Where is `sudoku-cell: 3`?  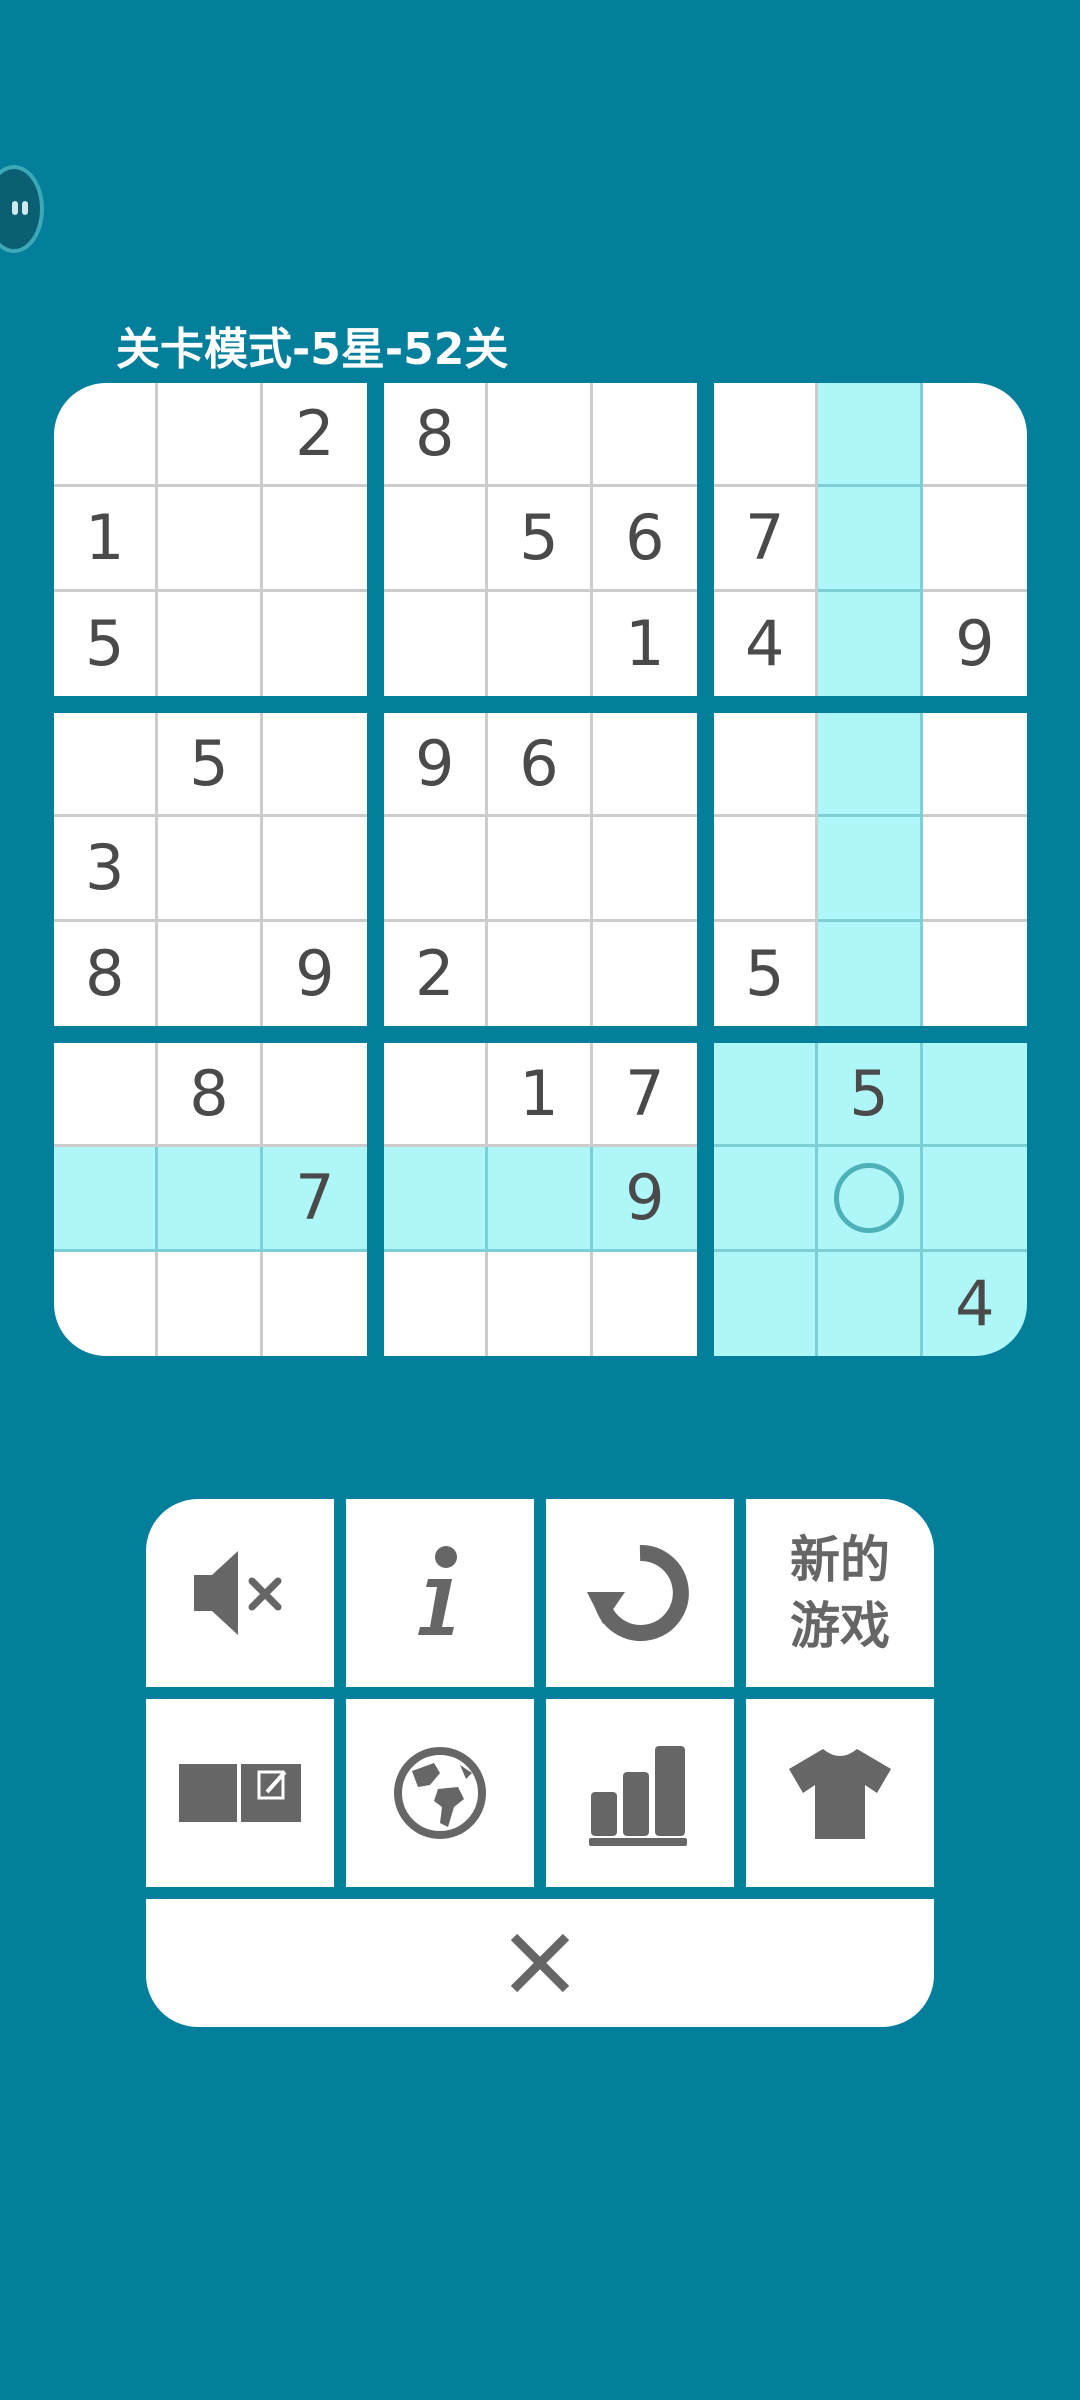
sudoku-cell: 3 is located at coordinates (106, 869).